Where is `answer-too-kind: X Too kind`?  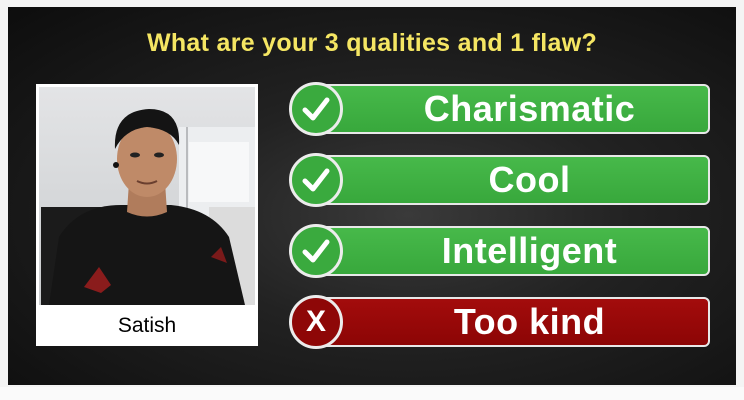 answer-too-kind: X Too kind is located at coordinates (499, 322).